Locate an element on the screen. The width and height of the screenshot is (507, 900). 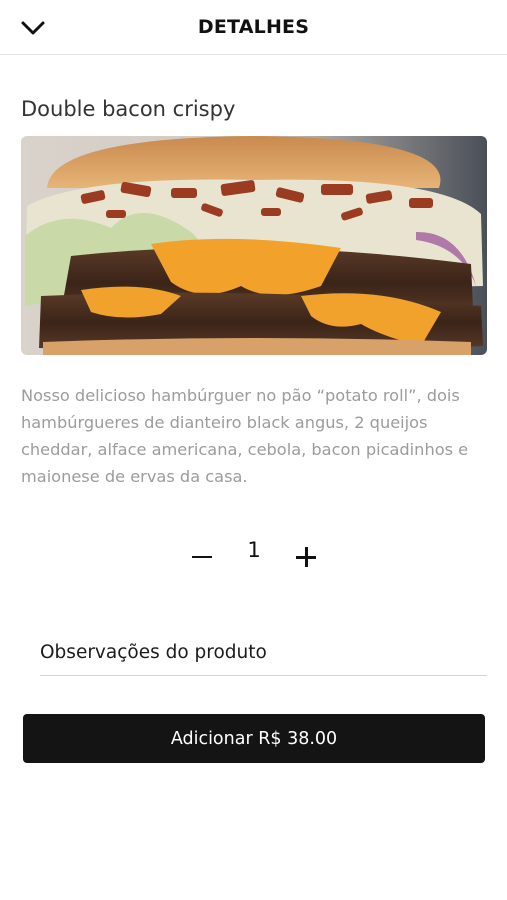
minus-bar is located at coordinates (202, 557).